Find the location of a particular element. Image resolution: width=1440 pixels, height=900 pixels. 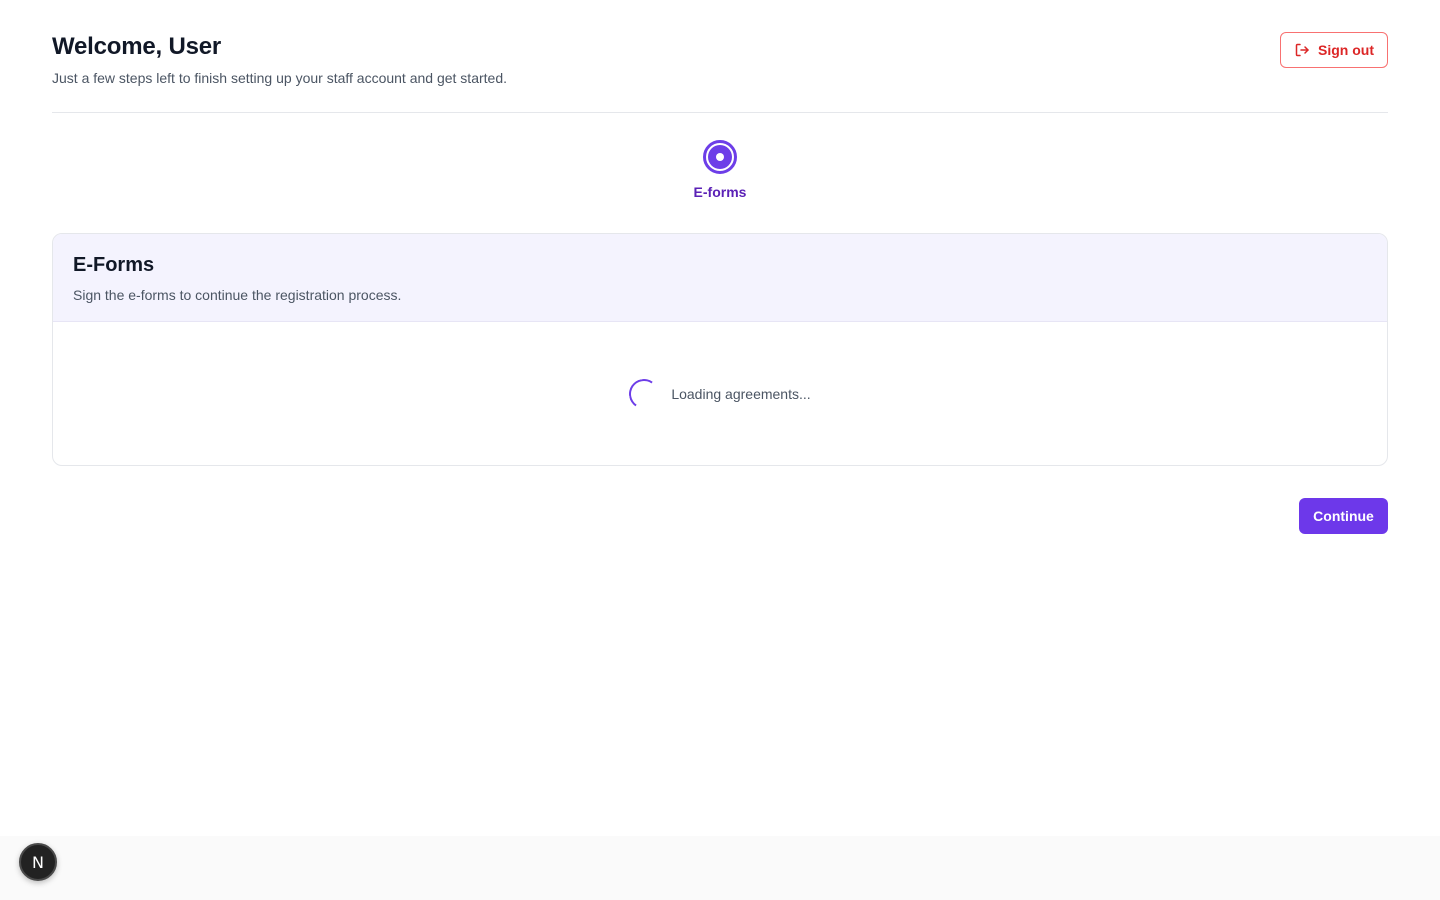

sign-out-label: Sign out is located at coordinates (1346, 50).